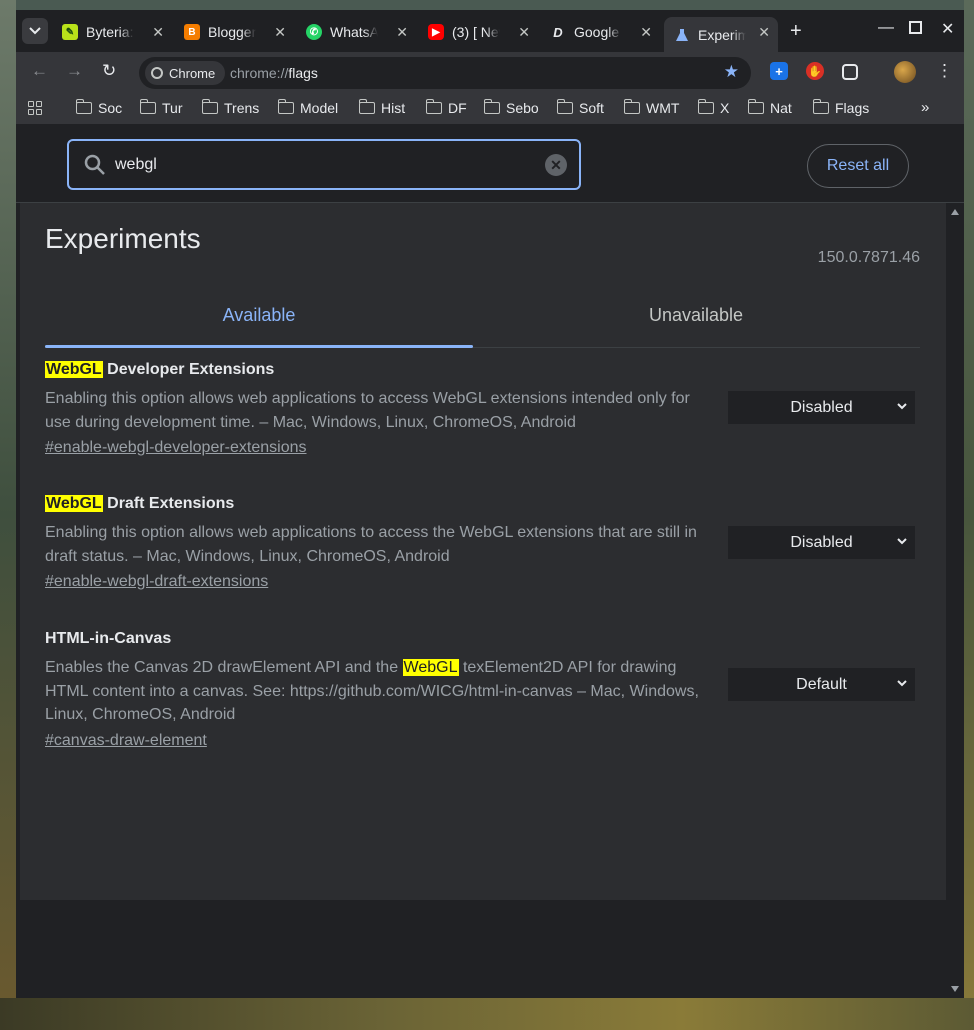  Describe the element at coordinates (319, 108) in the screenshot. I see `bookmark-label: Model` at that location.